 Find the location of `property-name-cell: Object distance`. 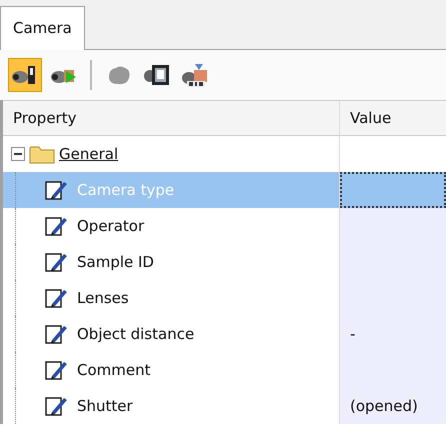

property-name-cell: Object distance is located at coordinates (171, 334).